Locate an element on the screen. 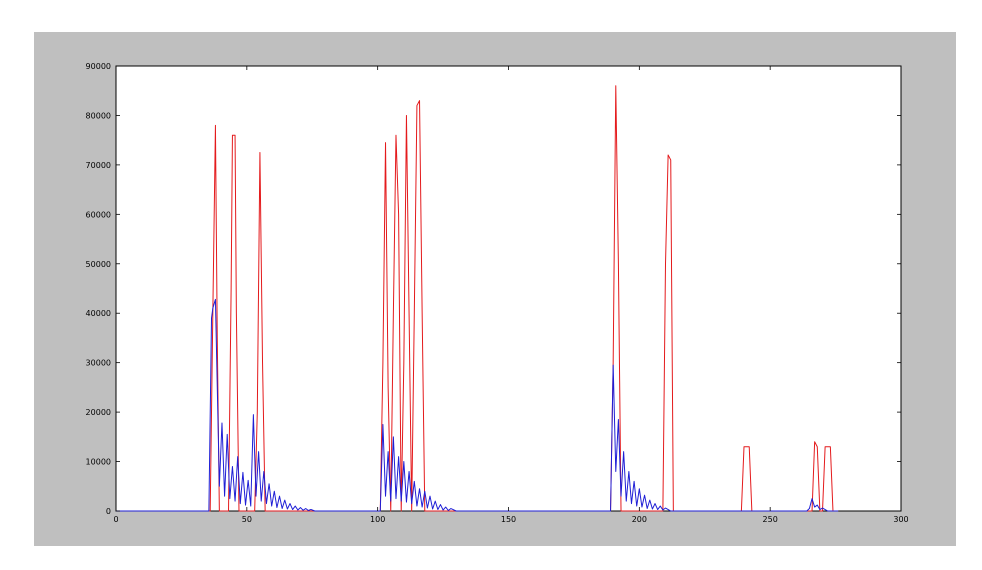 Image resolution: width=982 pixels, height=570 pixels. x-tick-label: 200 is located at coordinates (639, 519).